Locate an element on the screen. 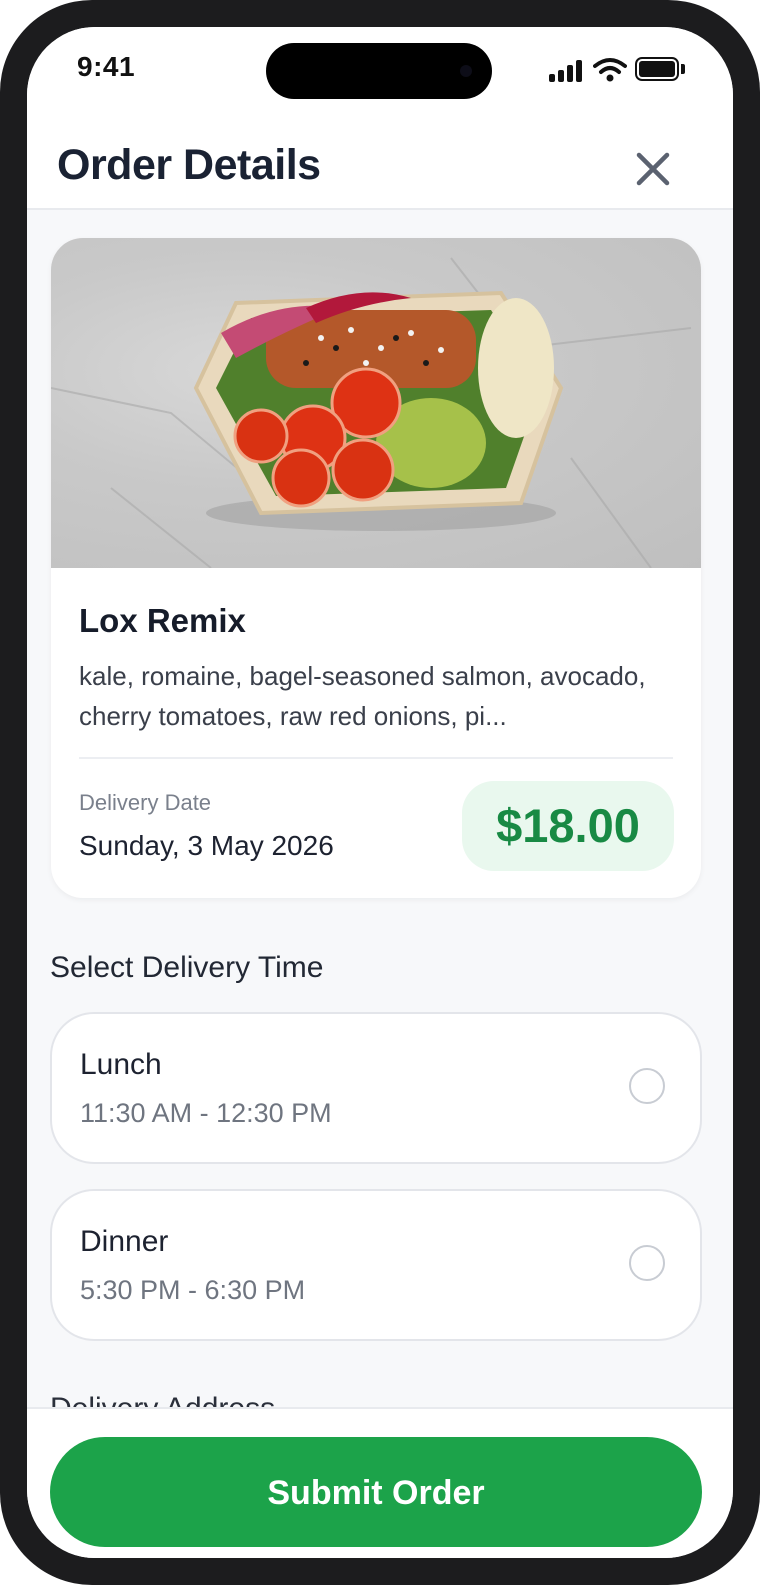  price-badge: $18.00 is located at coordinates (568, 826).